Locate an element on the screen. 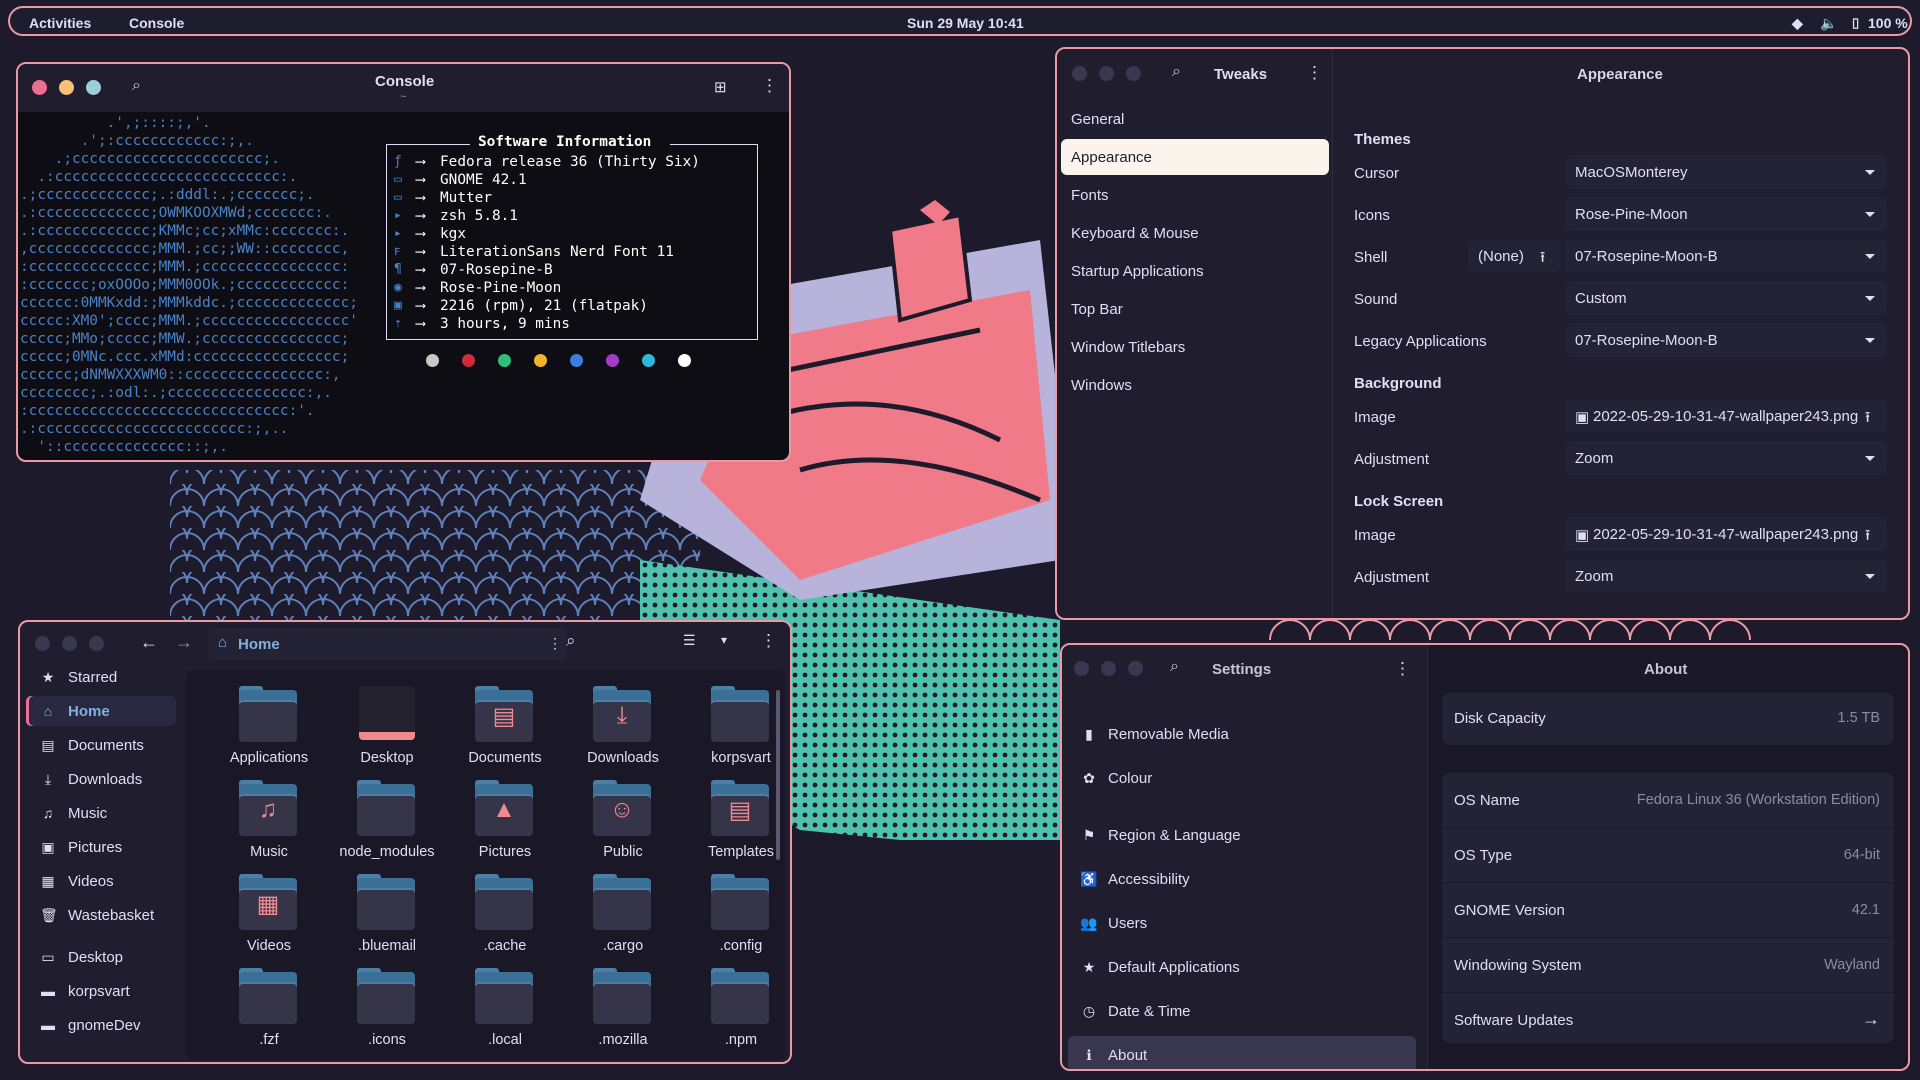 The width and height of the screenshot is (1920, 1080). battery-icon: ▯ is located at coordinates (1855, 23).